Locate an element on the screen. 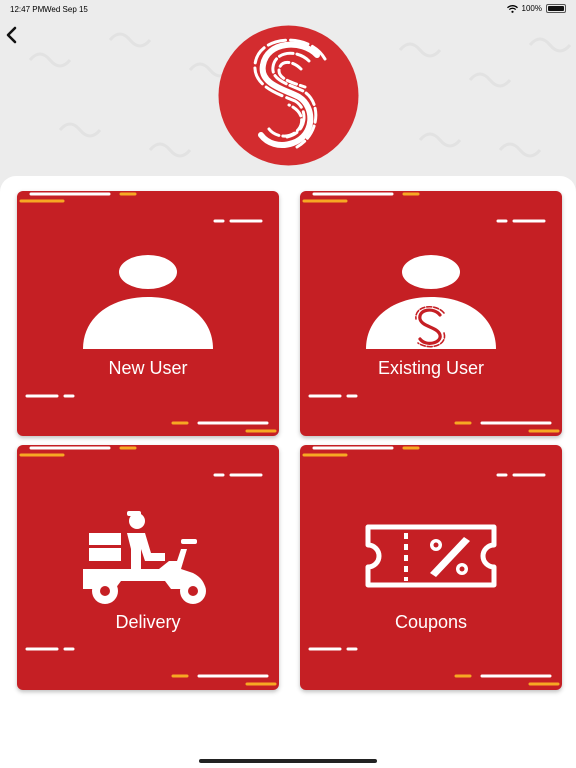 Image resolution: width=576 pixels, height=768 pixels. delivery-label: Delivery is located at coordinates (148, 622).